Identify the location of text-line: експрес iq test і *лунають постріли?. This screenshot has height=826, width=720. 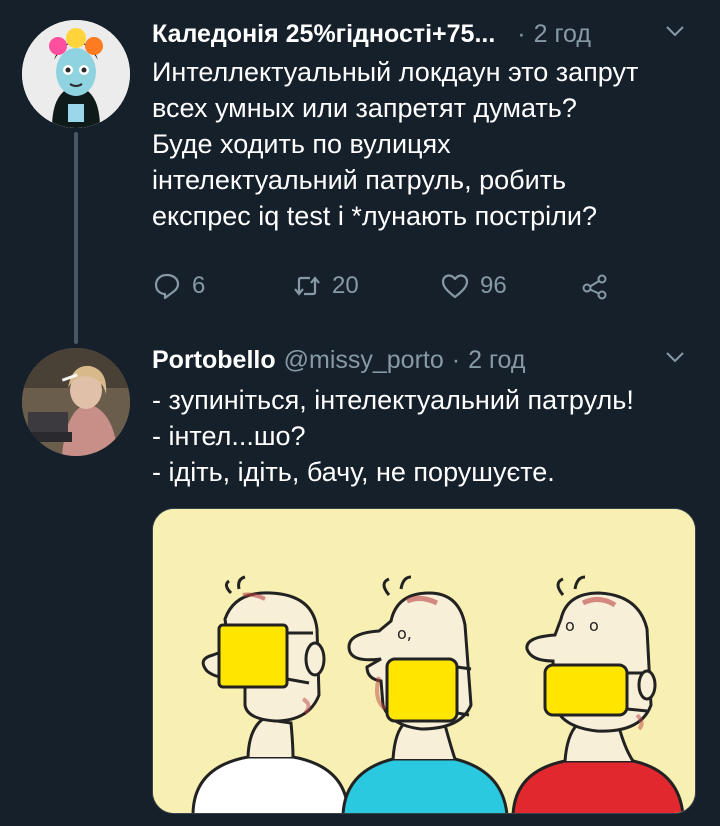
(374, 216).